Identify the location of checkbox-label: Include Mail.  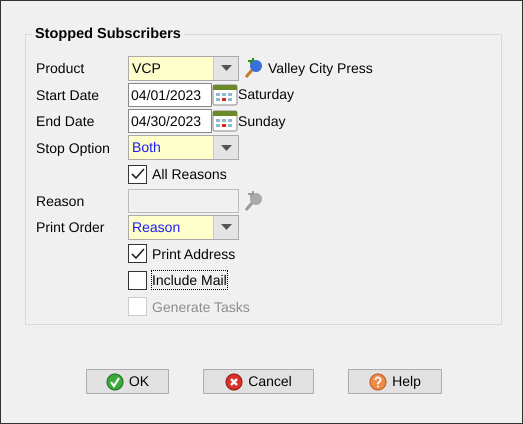
(189, 280).